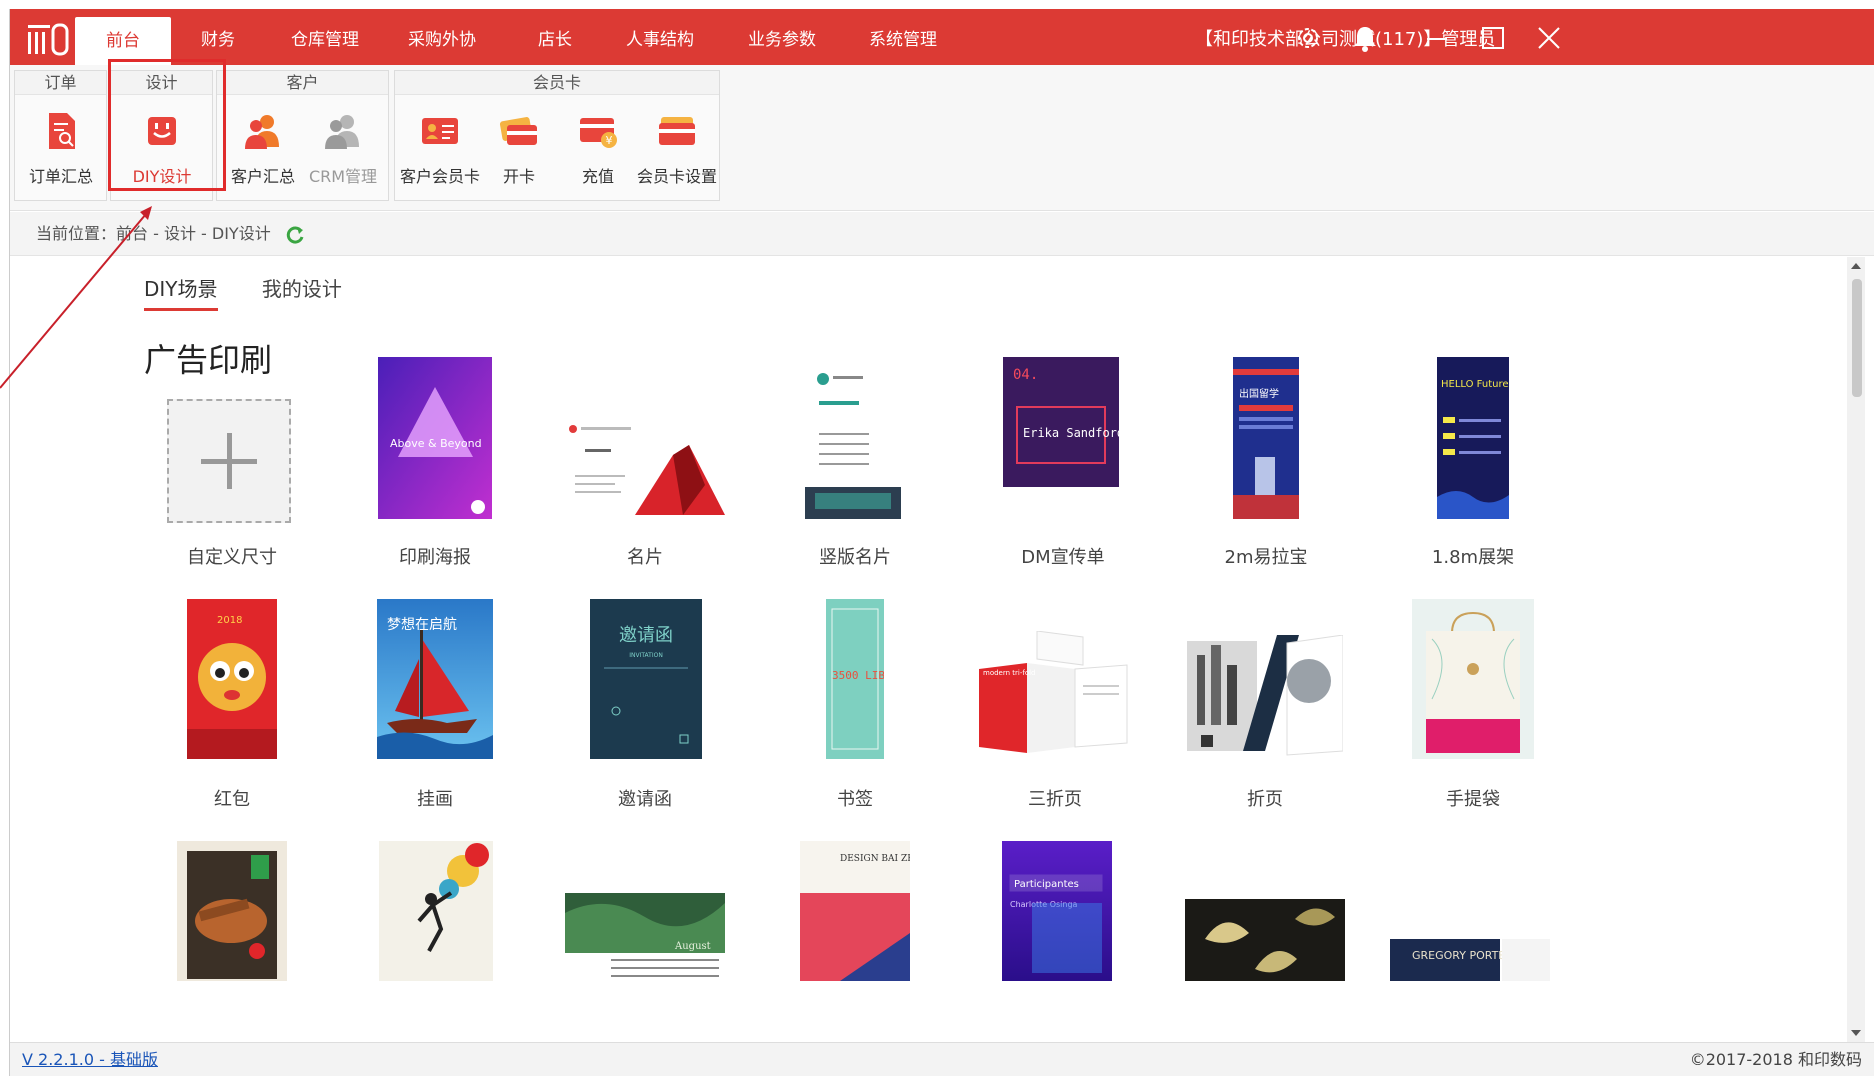 The width and height of the screenshot is (1874, 1076). I want to click on template-card-poster: Above & Beyond 印刷海报, so click(435, 467).